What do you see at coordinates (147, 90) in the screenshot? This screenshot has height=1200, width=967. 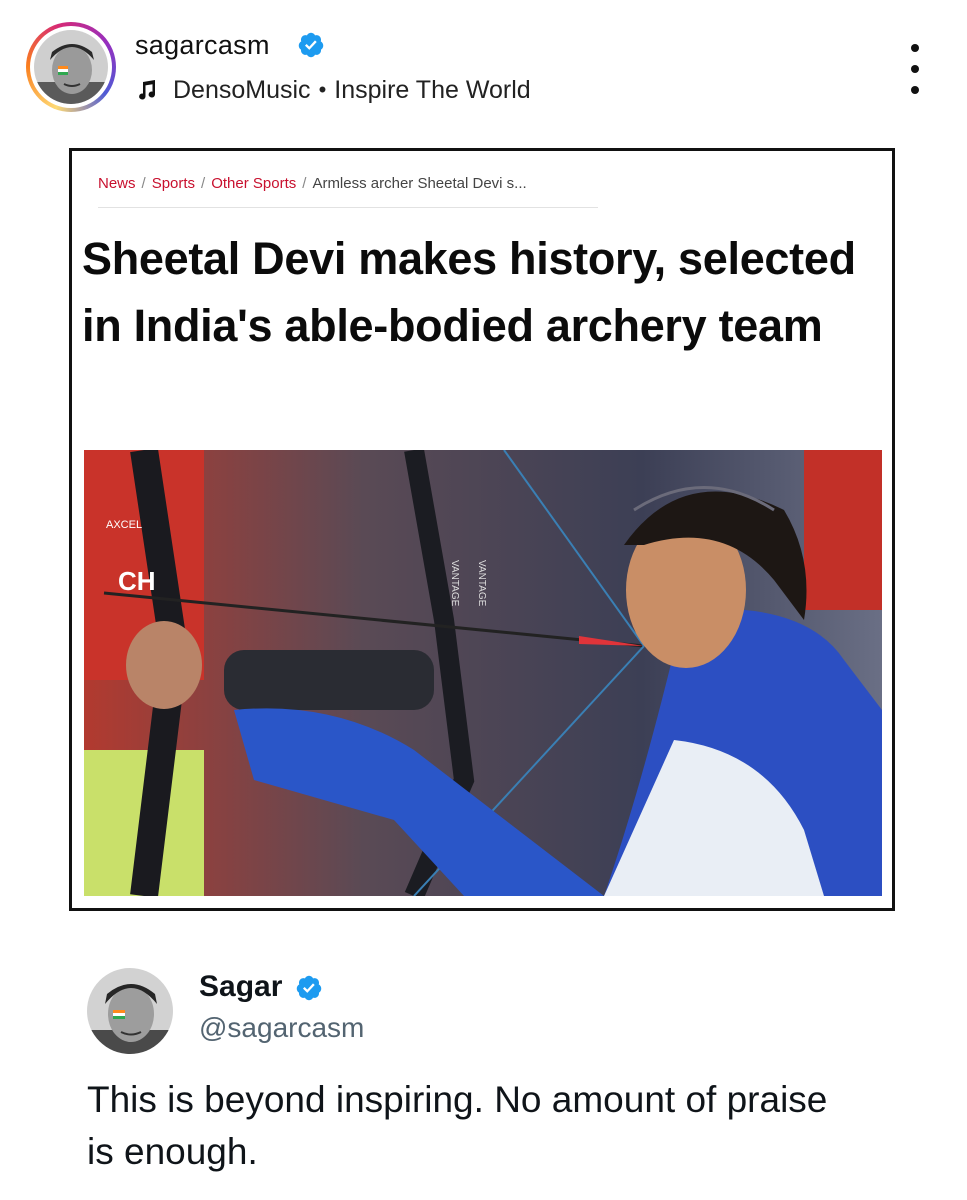 I see `music-note-icon` at bounding box center [147, 90].